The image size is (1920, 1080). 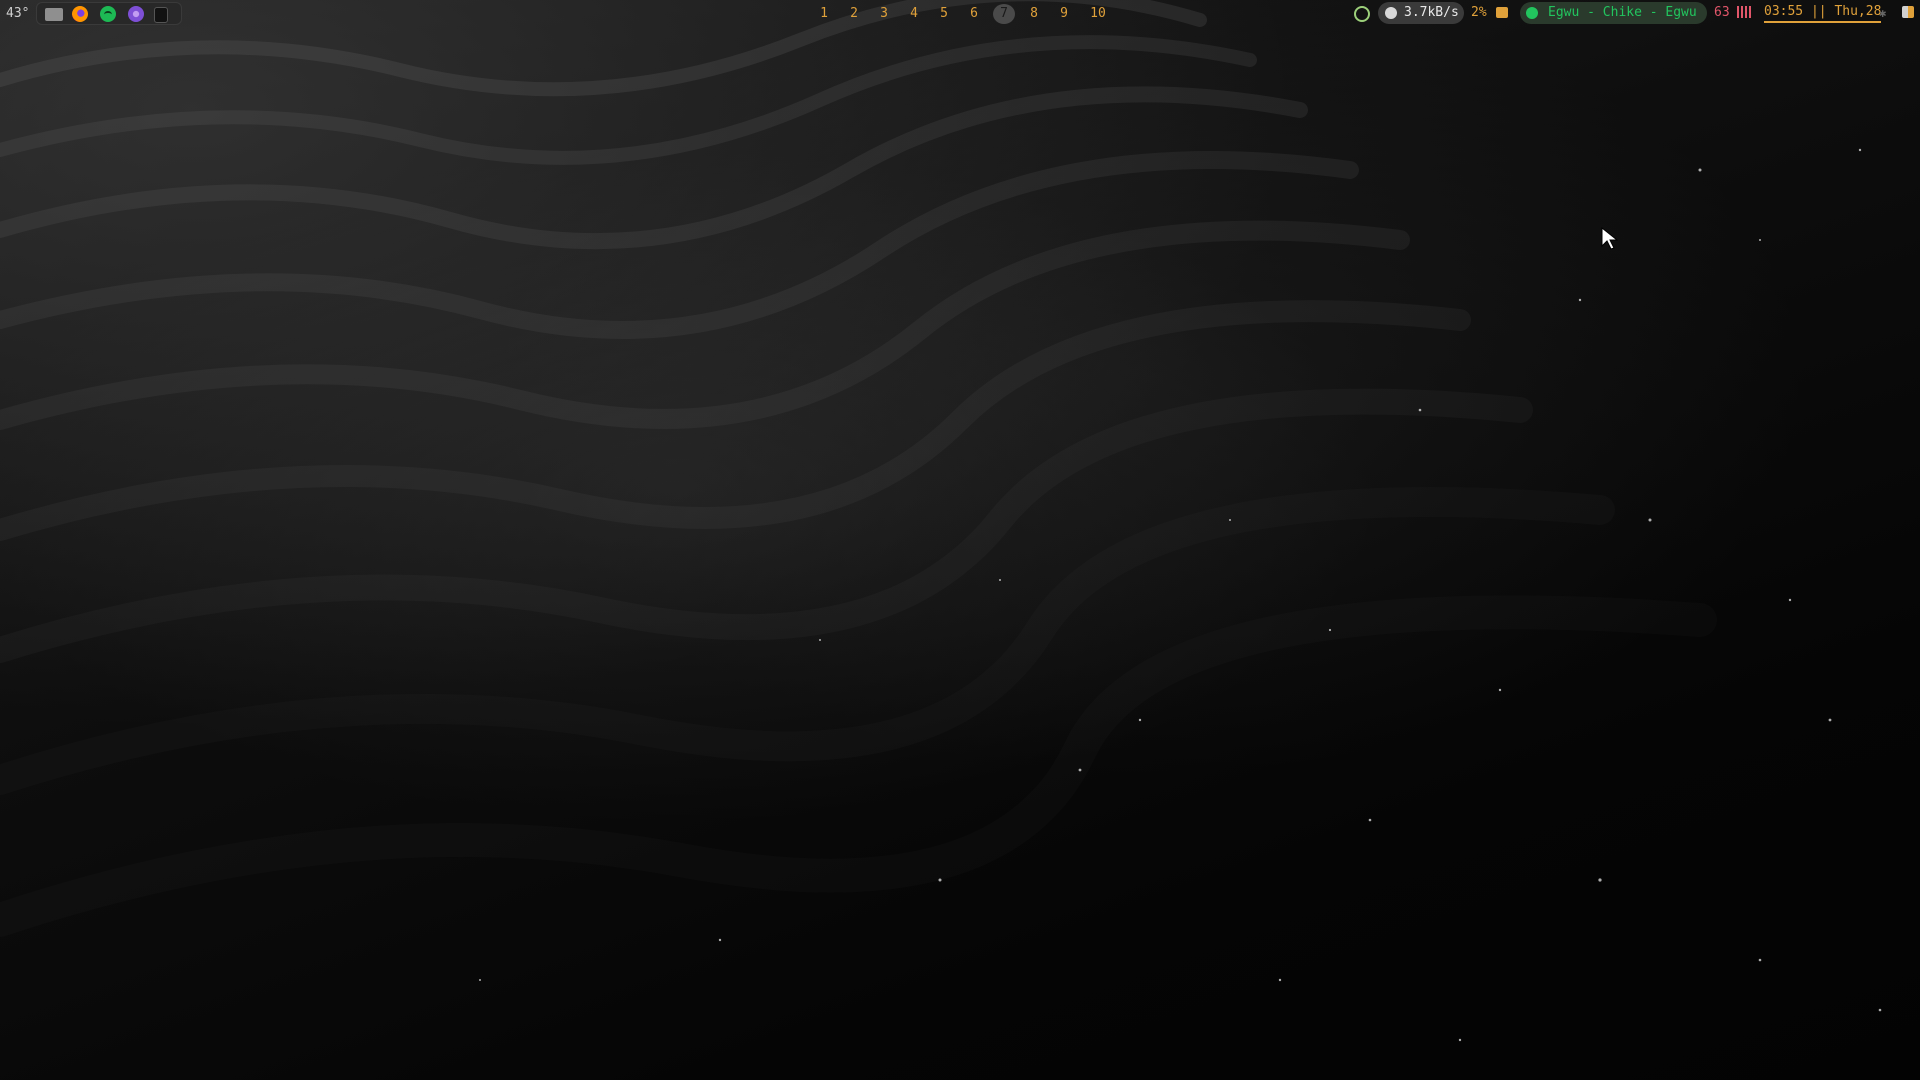 I want to click on temperature-readout: 43°, so click(x=18, y=13).